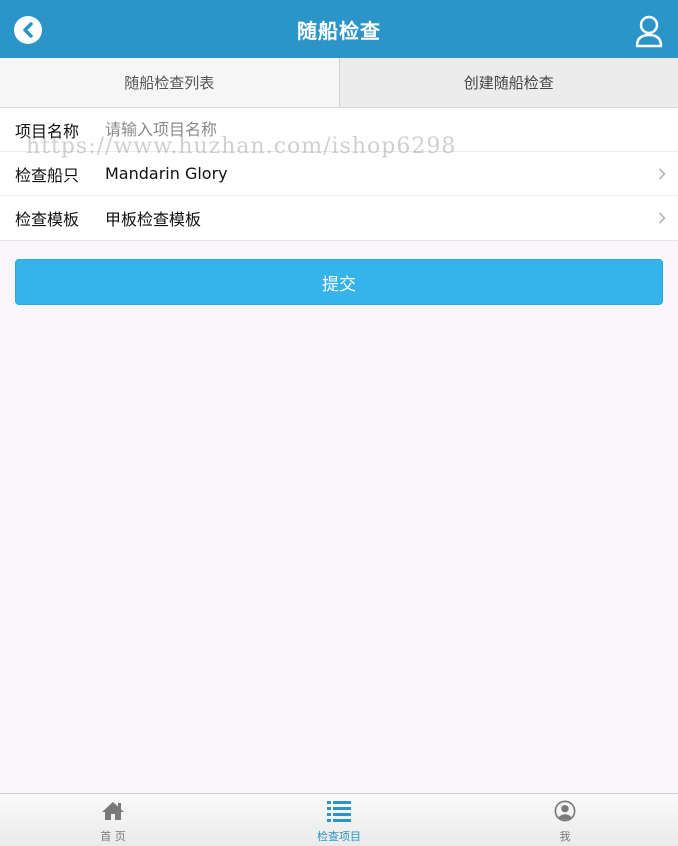  I want to click on project-name-row: 项目名称, so click(339, 130).